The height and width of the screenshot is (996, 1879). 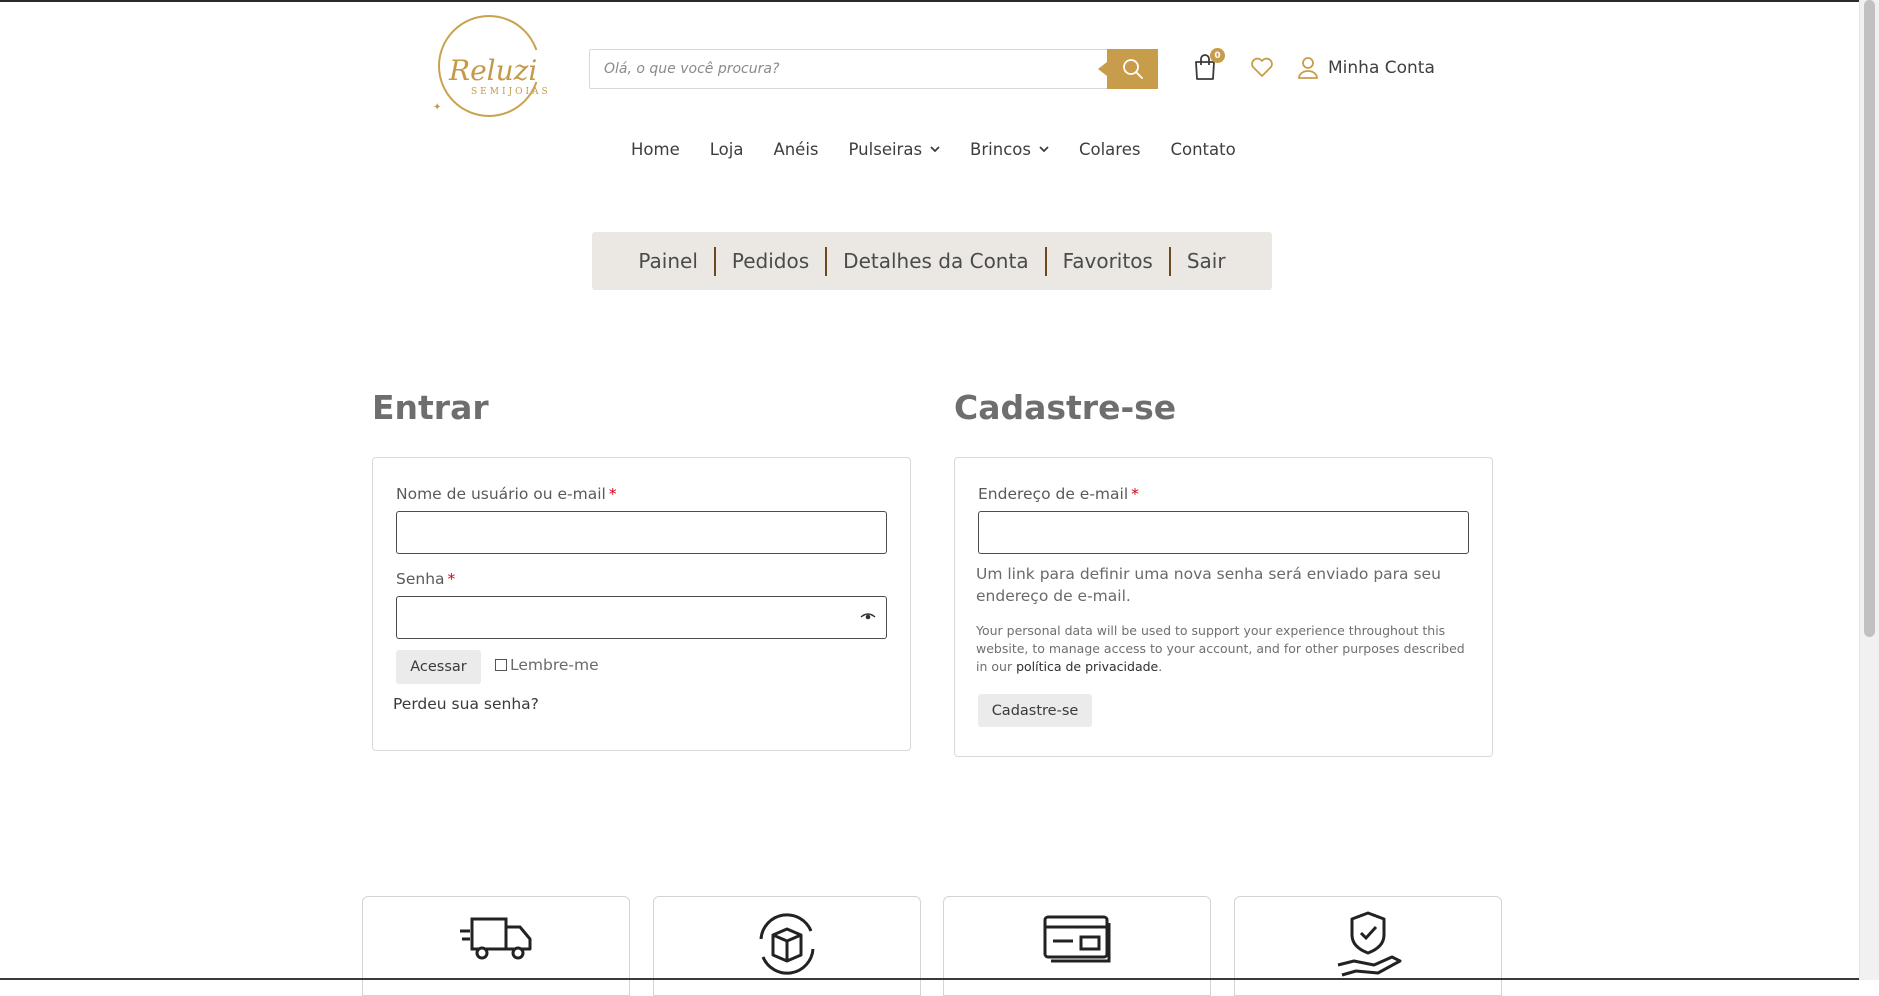 I want to click on scrollbar-thumb, so click(x=1869, y=318).